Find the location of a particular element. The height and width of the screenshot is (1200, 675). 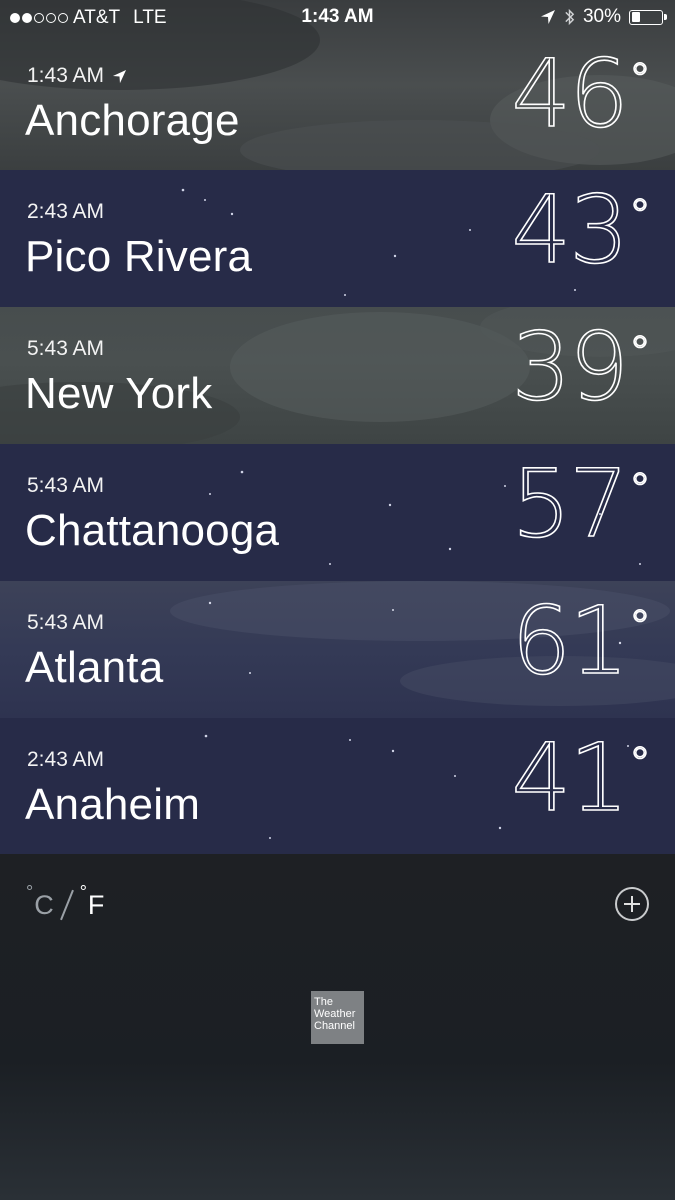

city-temperature: 46° is located at coordinates (581, 95).